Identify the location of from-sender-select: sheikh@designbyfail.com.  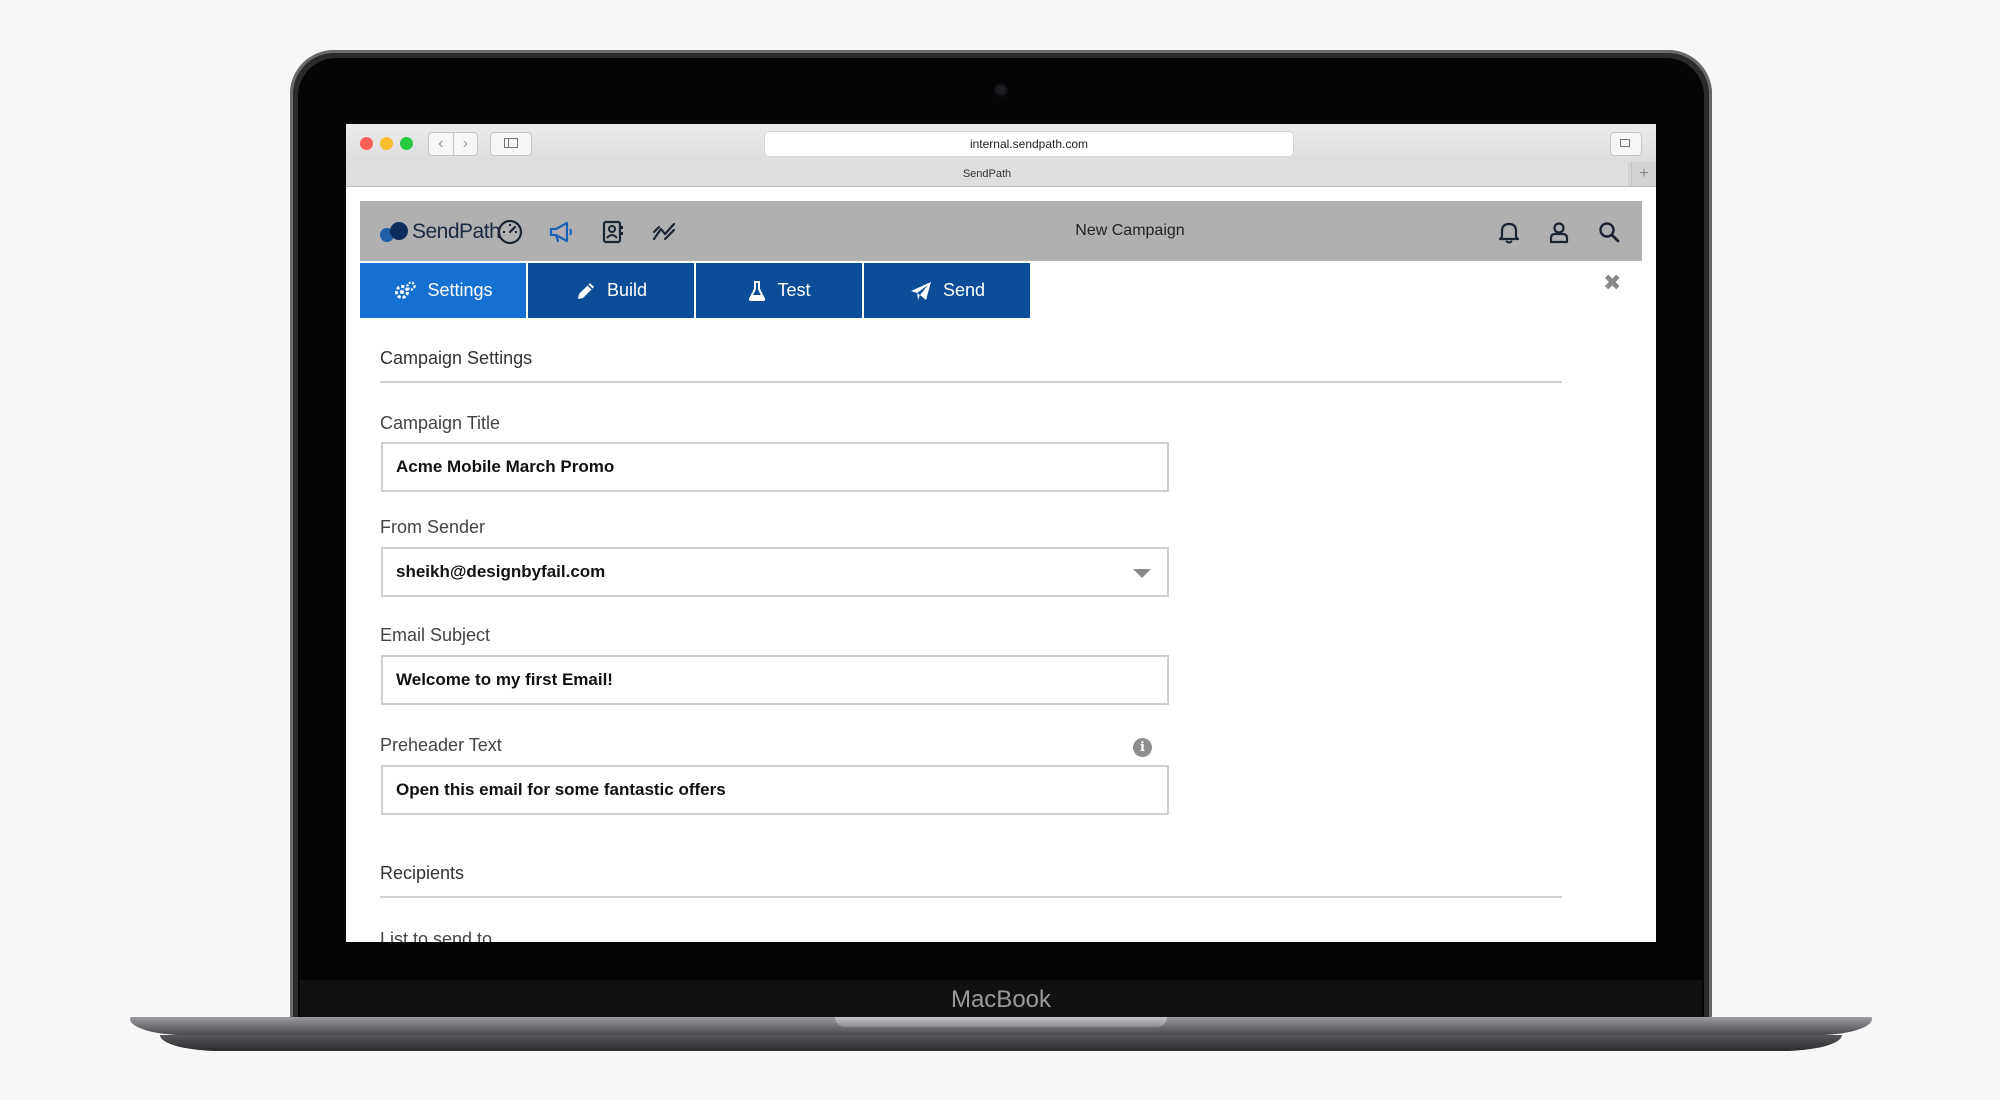
(775, 572).